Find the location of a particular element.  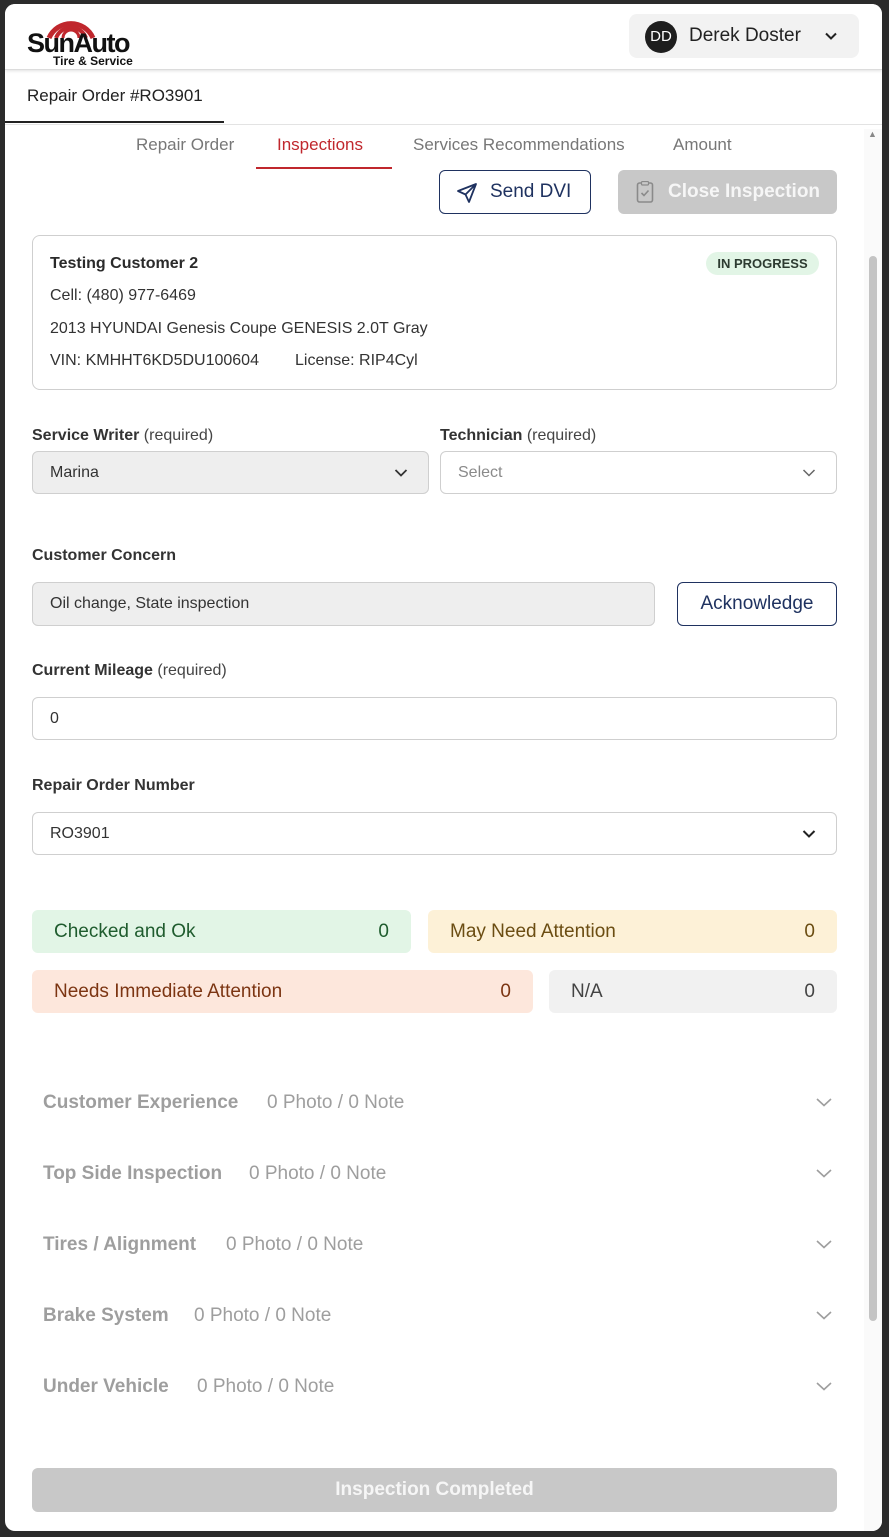

vehicle-vin: VIN: KMHHT6KD5DU100604 is located at coordinates (154, 360).